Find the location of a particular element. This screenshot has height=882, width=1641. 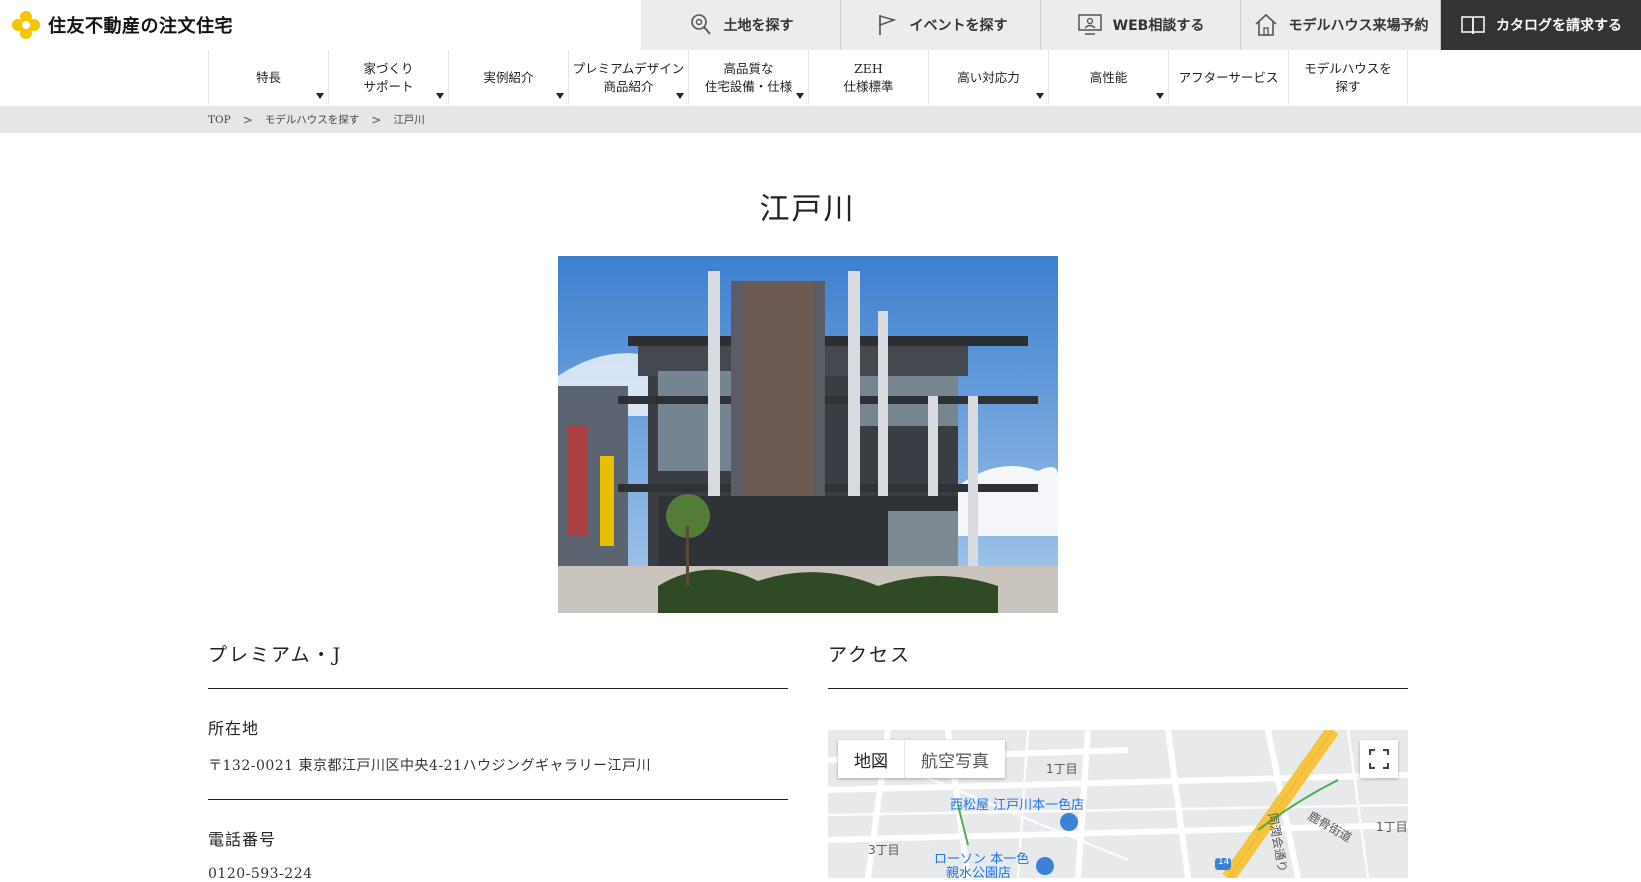

nav-flexibility: 高い対応力 is located at coordinates (988, 77).